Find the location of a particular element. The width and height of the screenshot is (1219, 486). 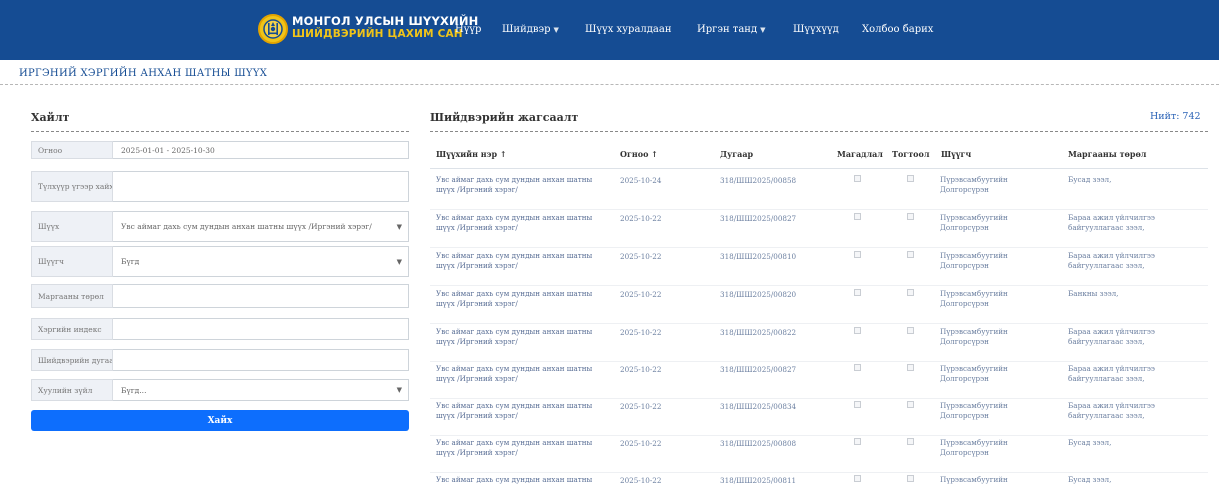

decision-number-link: 318/ШШ2025/00811 is located at coordinates (758, 481).